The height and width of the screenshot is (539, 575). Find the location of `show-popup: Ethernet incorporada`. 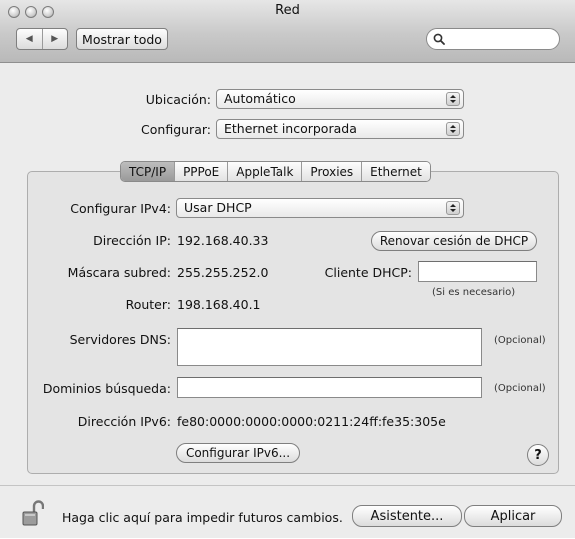

show-popup: Ethernet incorporada is located at coordinates (340, 129).